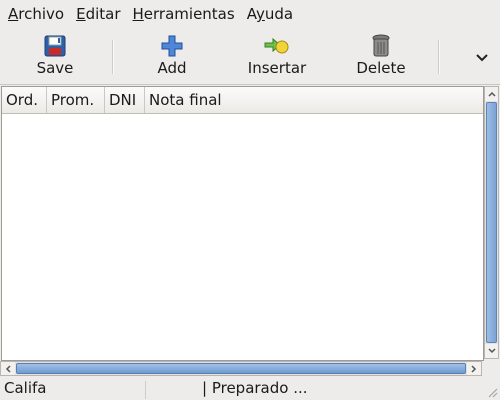 This screenshot has width=500, height=400. I want to click on add-label: Add, so click(172, 68).